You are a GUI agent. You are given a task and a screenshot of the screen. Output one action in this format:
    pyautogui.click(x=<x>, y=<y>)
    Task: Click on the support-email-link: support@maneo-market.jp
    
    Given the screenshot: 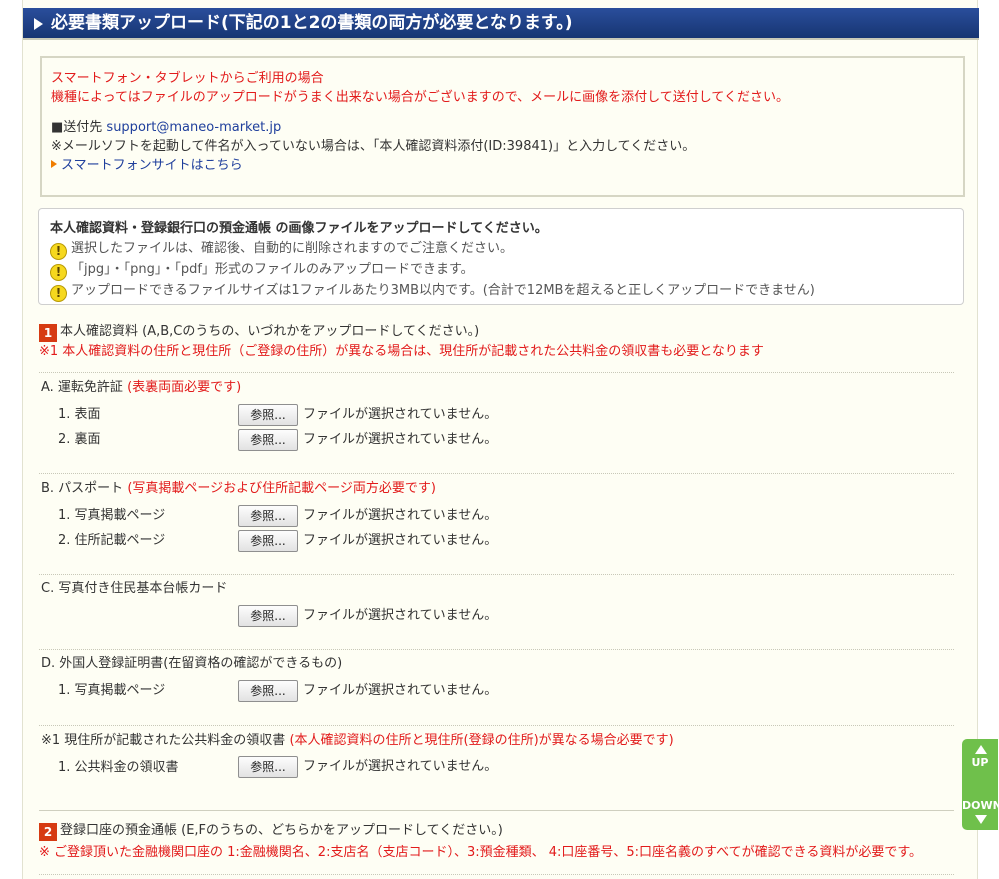 What is the action you would take?
    pyautogui.click(x=193, y=127)
    